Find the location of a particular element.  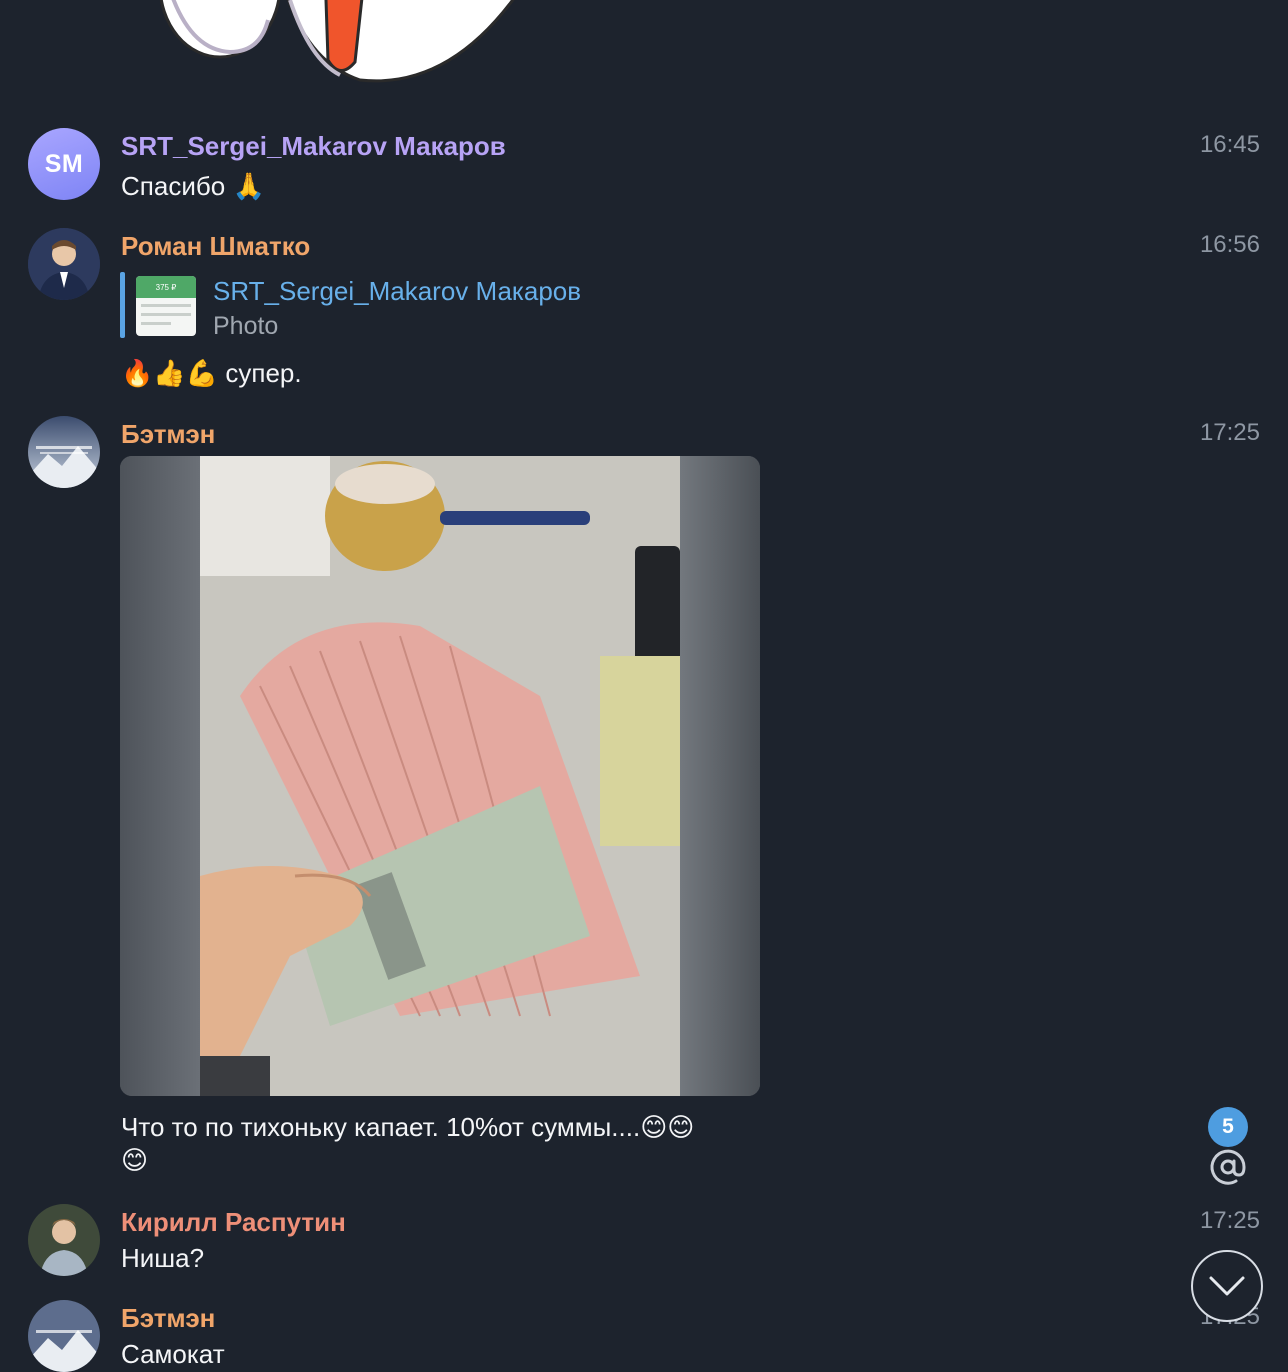

mention-icon is located at coordinates (1228, 1167).